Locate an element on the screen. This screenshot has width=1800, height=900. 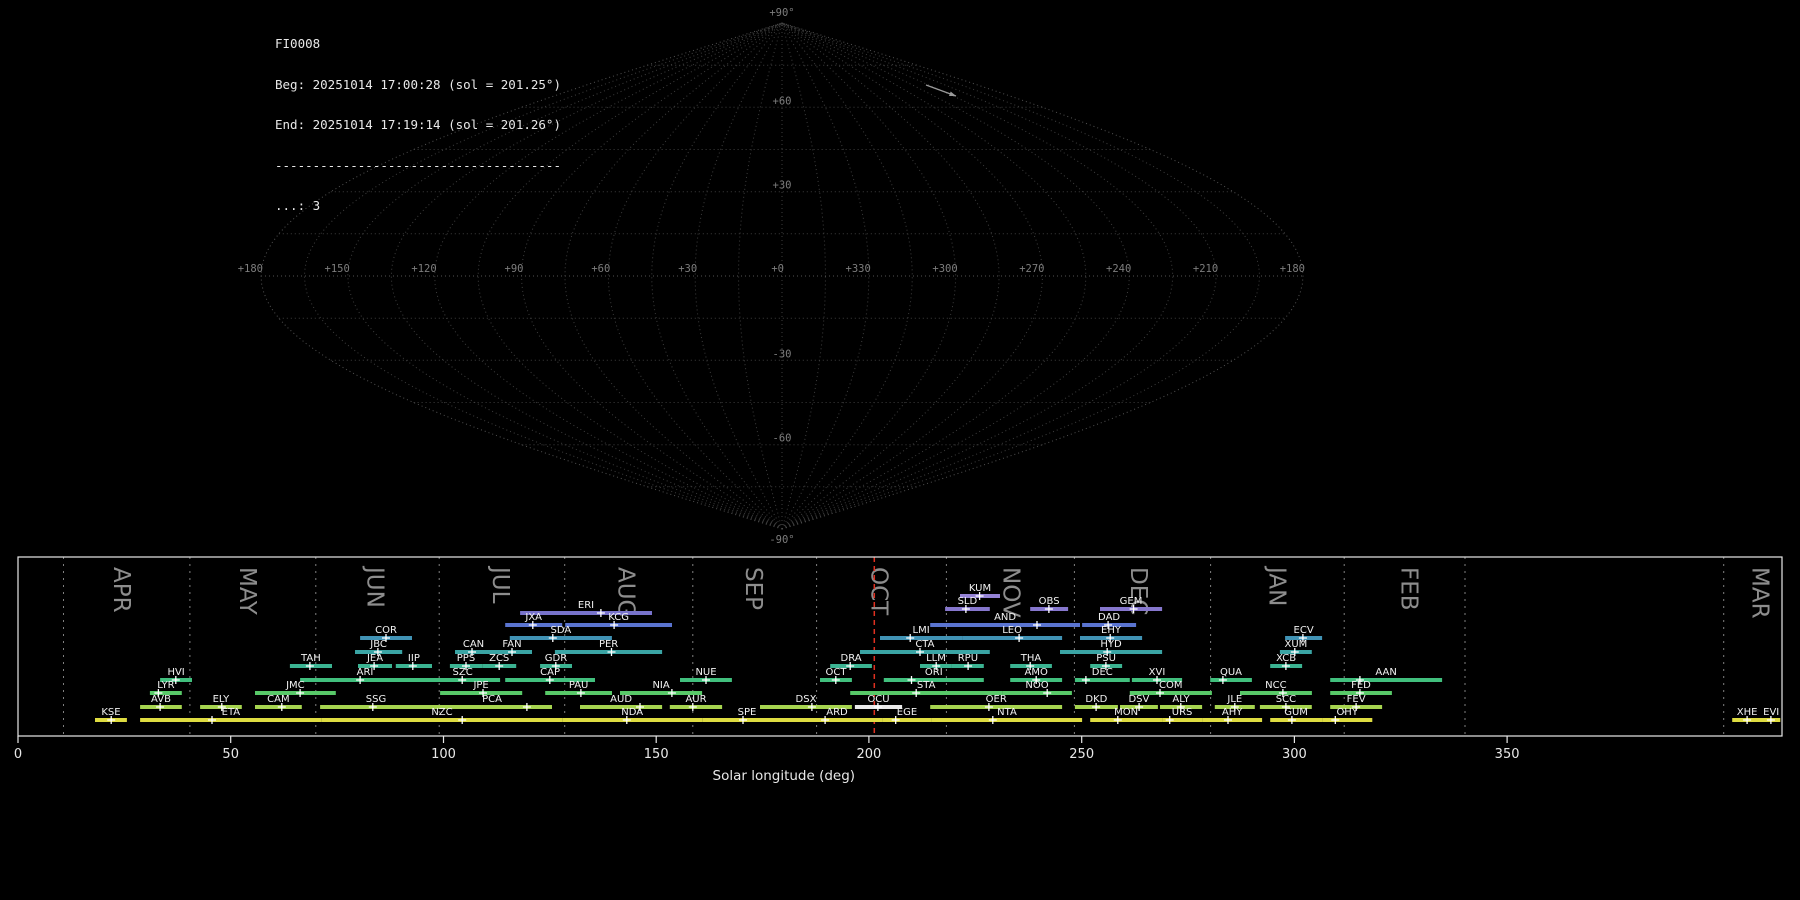
month-label: FEB is located at coordinates (1408, 589).